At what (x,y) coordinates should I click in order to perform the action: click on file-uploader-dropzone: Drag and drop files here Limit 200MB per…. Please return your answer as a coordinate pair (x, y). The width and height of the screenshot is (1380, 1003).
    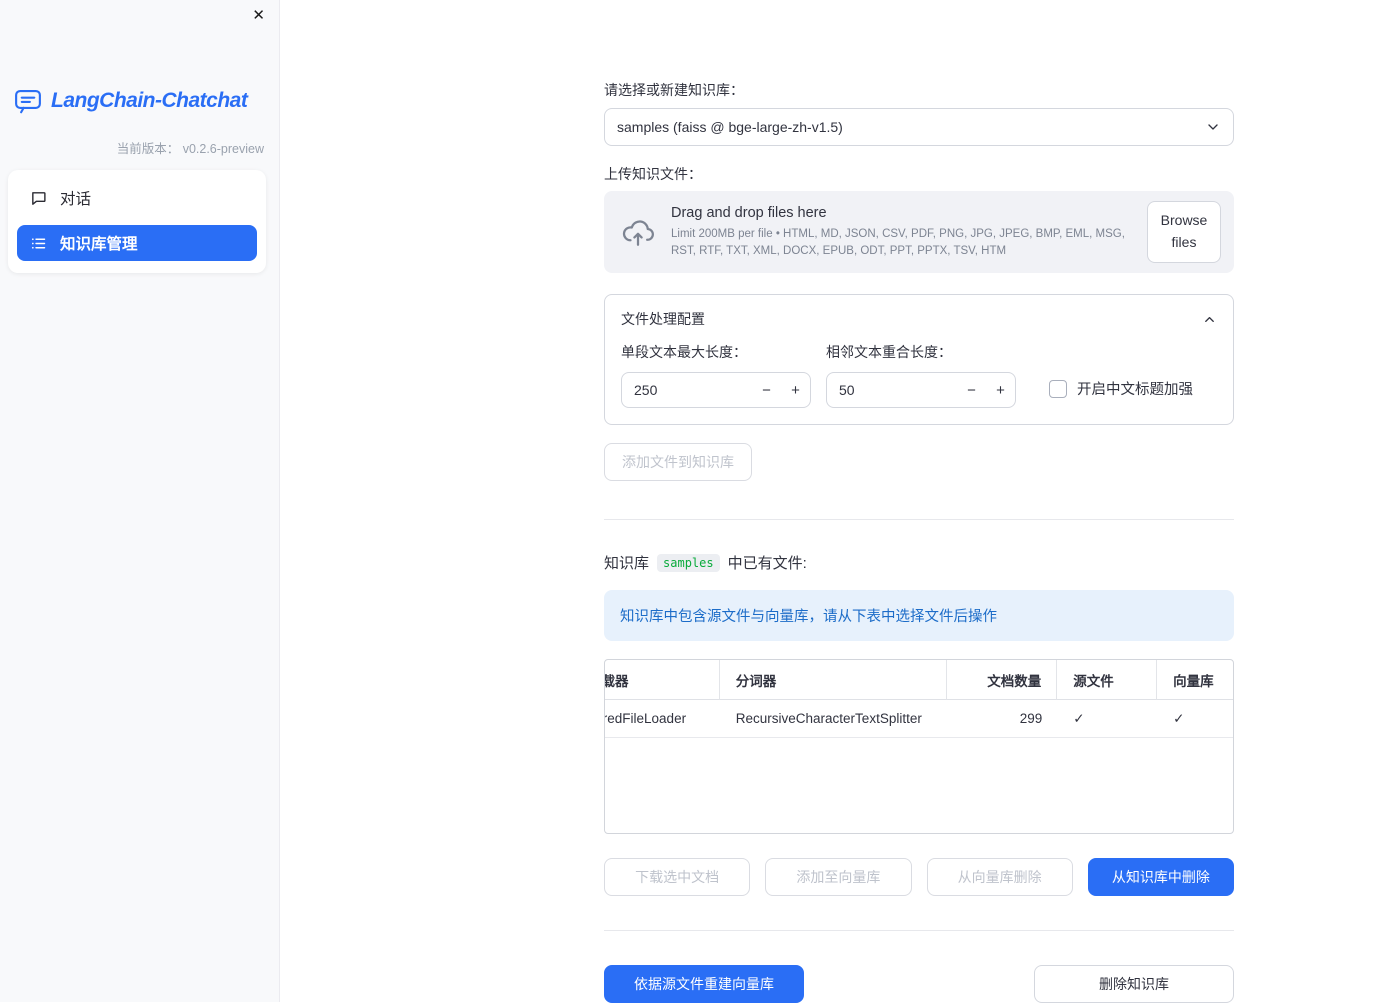
    Looking at the image, I should click on (919, 232).